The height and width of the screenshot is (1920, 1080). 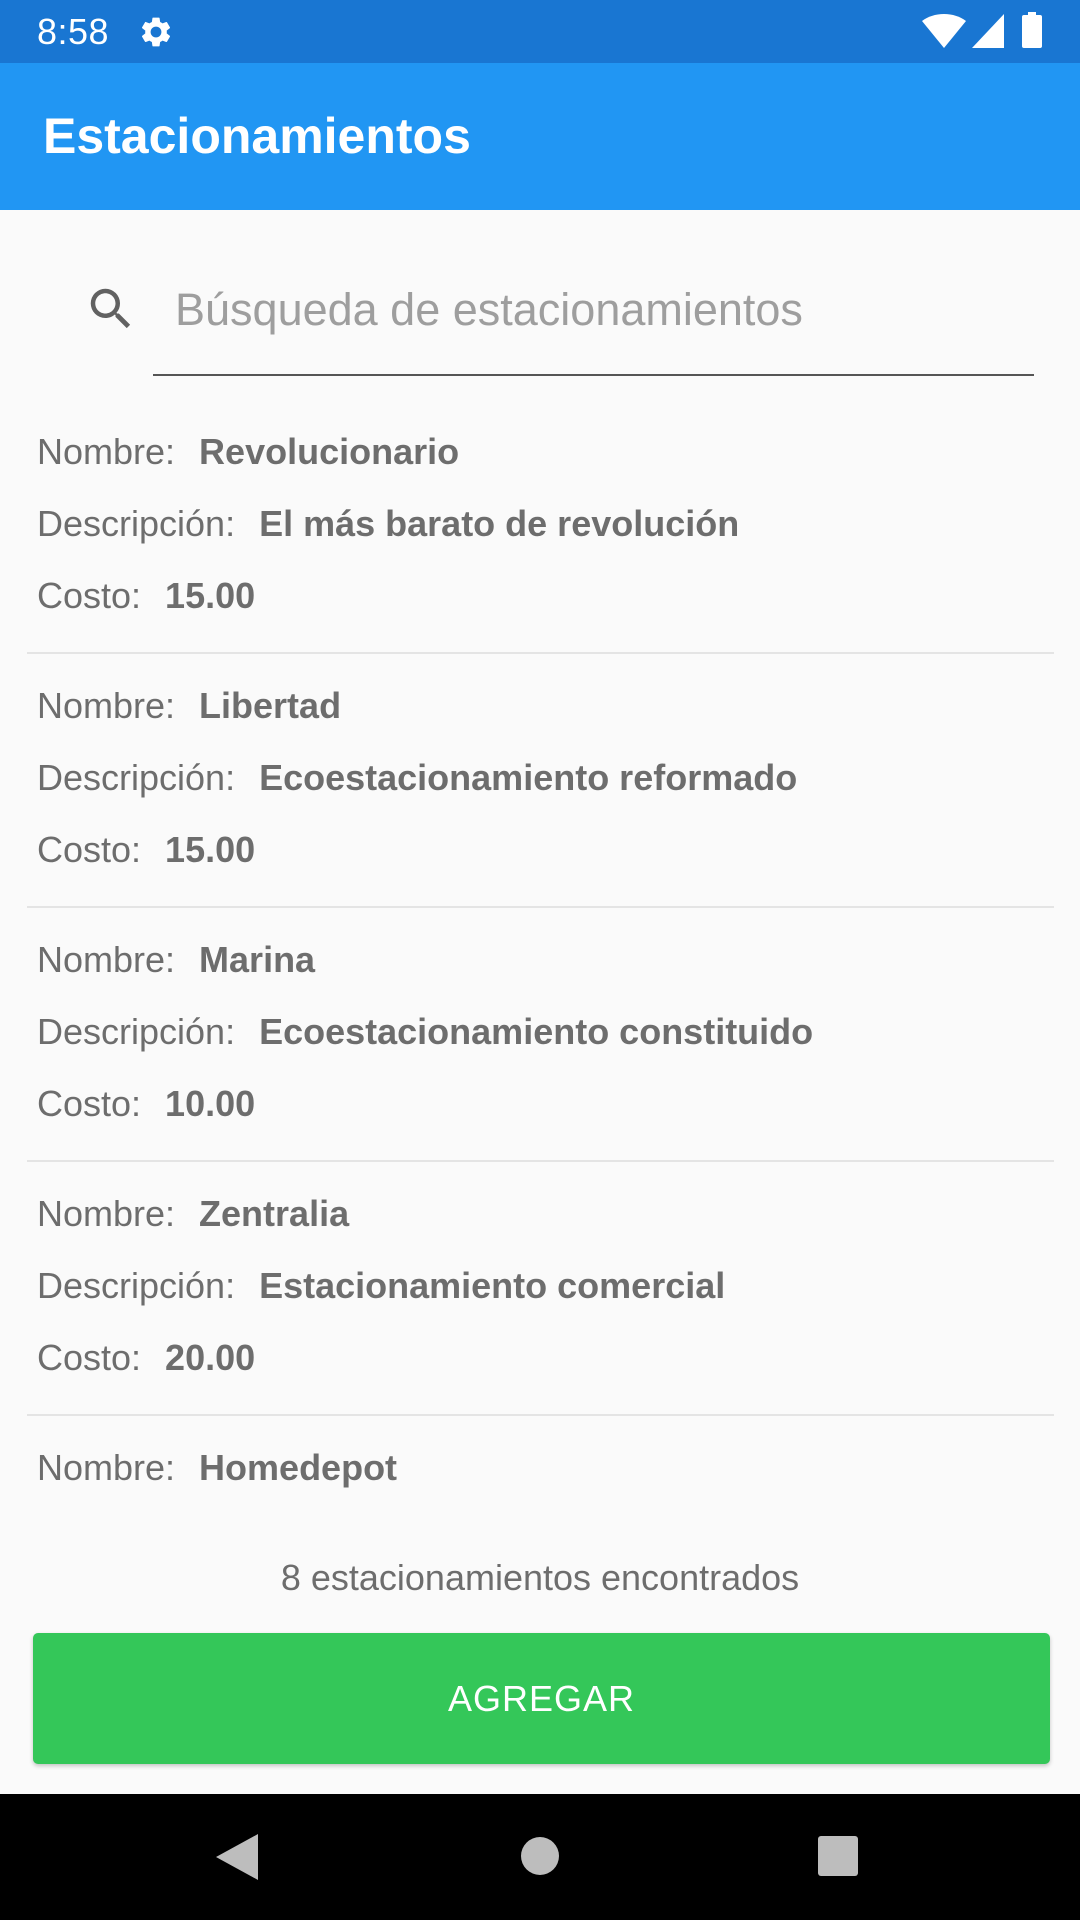 What do you see at coordinates (492, 1285) in the screenshot?
I see `description-value: Estacionamiento comercial` at bounding box center [492, 1285].